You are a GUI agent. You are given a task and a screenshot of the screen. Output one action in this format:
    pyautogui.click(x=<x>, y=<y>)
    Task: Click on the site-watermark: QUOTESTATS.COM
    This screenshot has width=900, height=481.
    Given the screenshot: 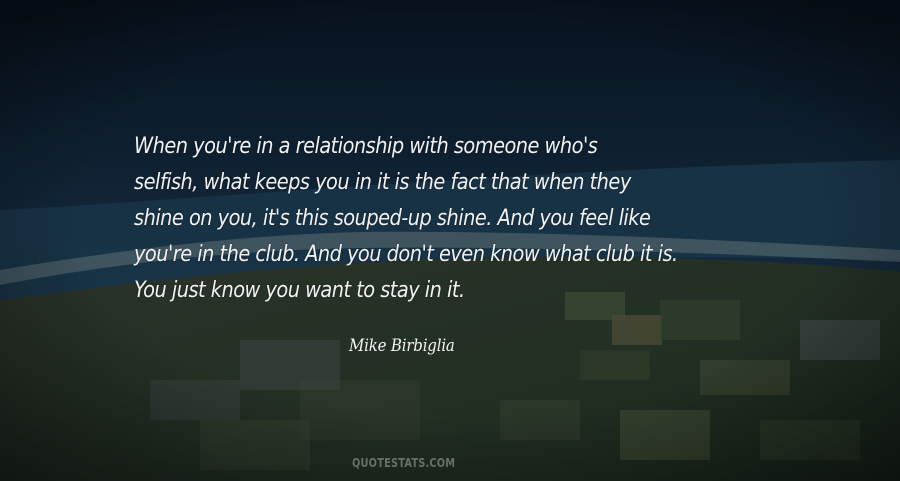 What is the action you would take?
    pyautogui.click(x=404, y=463)
    